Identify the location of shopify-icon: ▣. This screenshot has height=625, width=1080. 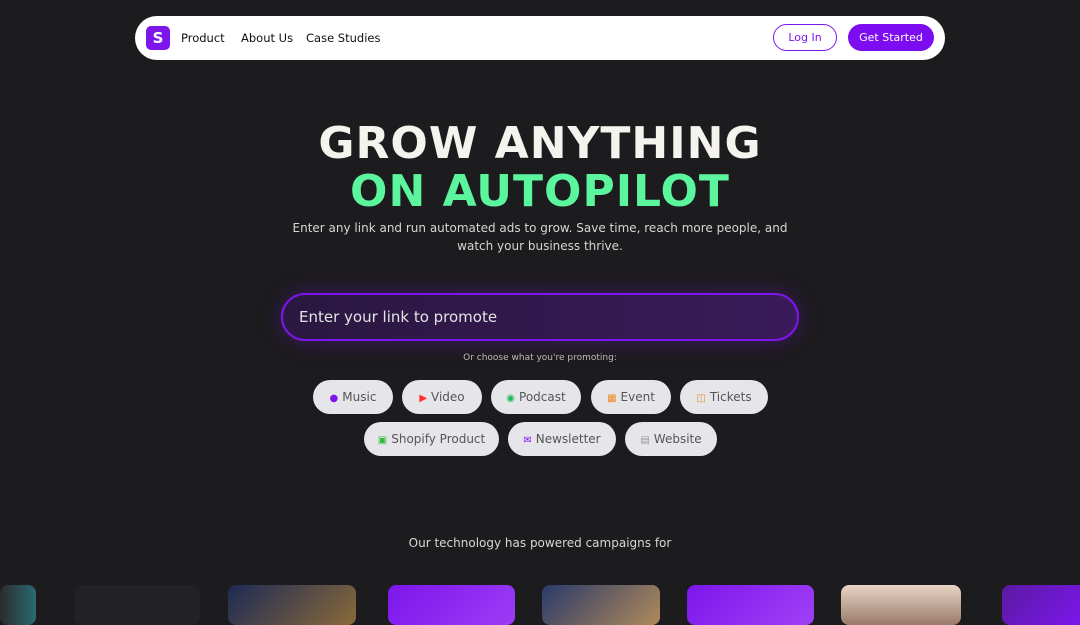
(382, 440).